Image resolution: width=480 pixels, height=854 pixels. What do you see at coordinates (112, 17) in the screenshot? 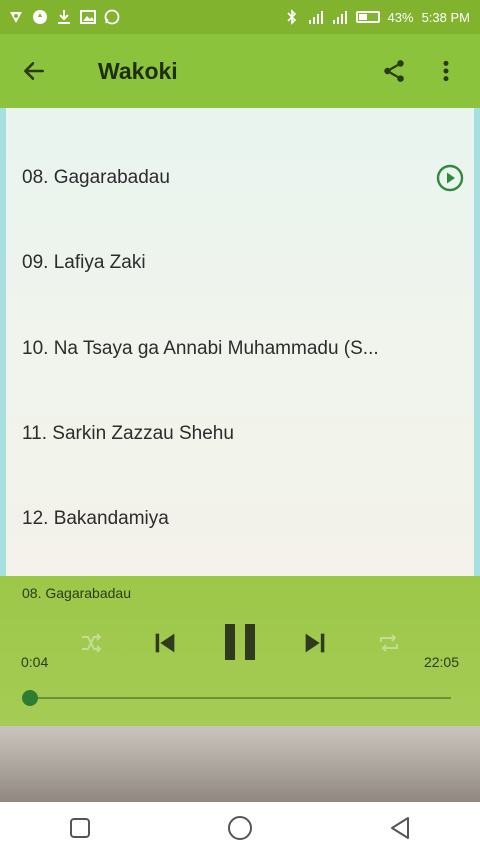
I see `whatsapp-icon` at bounding box center [112, 17].